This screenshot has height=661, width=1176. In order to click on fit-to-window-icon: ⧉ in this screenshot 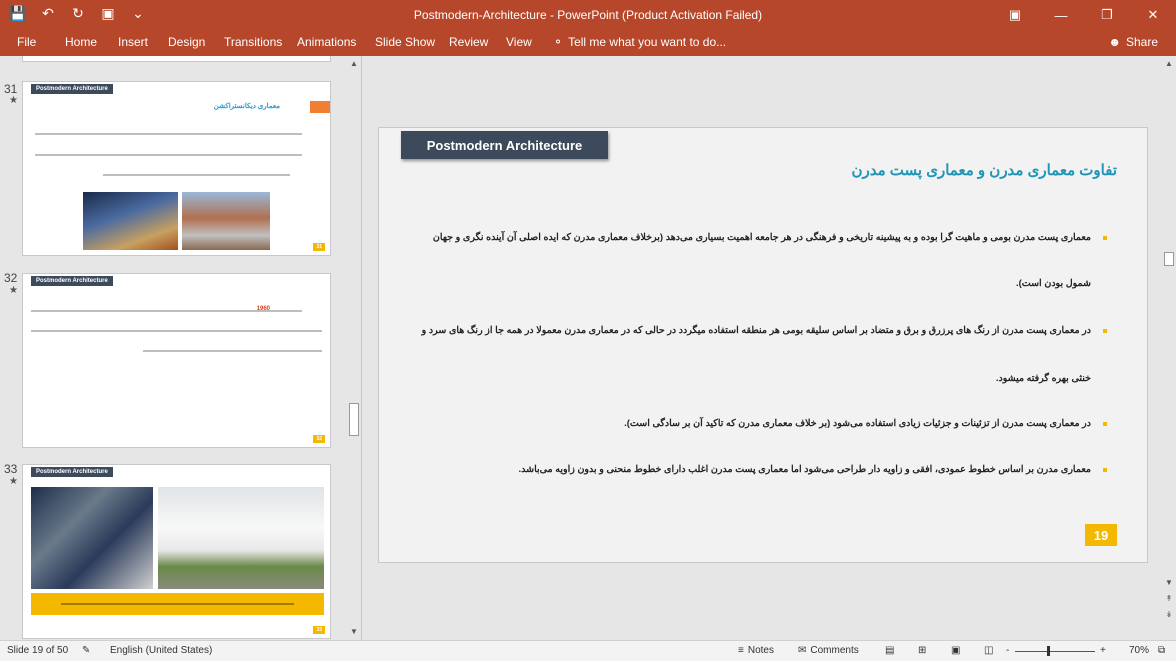, I will do `click(1161, 650)`.